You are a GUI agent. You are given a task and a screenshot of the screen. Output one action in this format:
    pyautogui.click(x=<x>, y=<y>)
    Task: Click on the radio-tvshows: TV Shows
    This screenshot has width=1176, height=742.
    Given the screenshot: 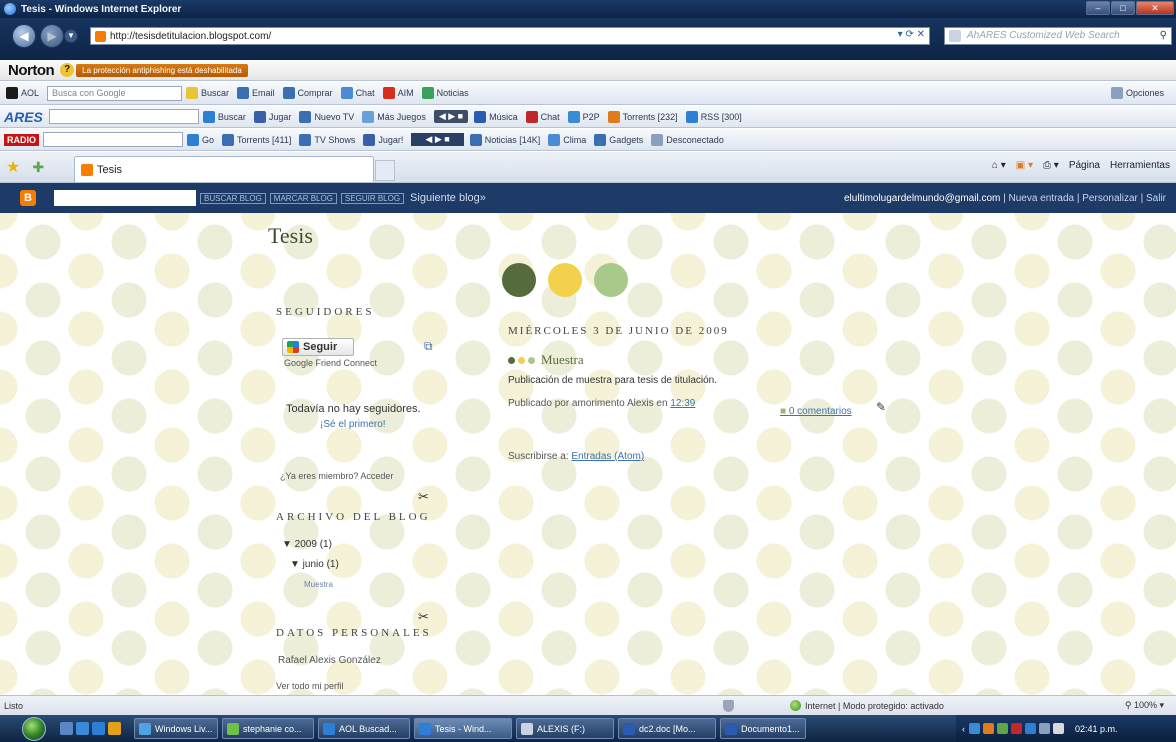 What is the action you would take?
    pyautogui.click(x=327, y=139)
    